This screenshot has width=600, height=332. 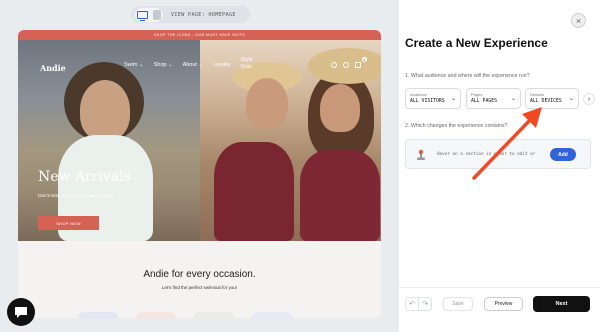 I want to click on undo-redo-group: ↶ ↷, so click(x=418, y=304).